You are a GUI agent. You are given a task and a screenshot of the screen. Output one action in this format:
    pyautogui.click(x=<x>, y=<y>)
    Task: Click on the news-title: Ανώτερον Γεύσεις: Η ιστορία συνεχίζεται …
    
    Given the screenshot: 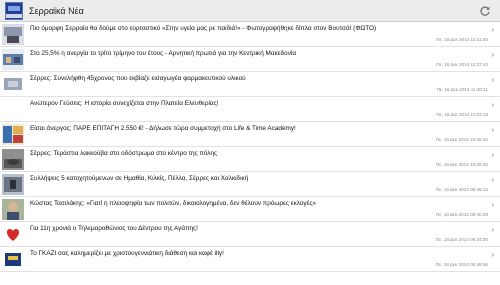 What is the action you would take?
    pyautogui.click(x=124, y=103)
    